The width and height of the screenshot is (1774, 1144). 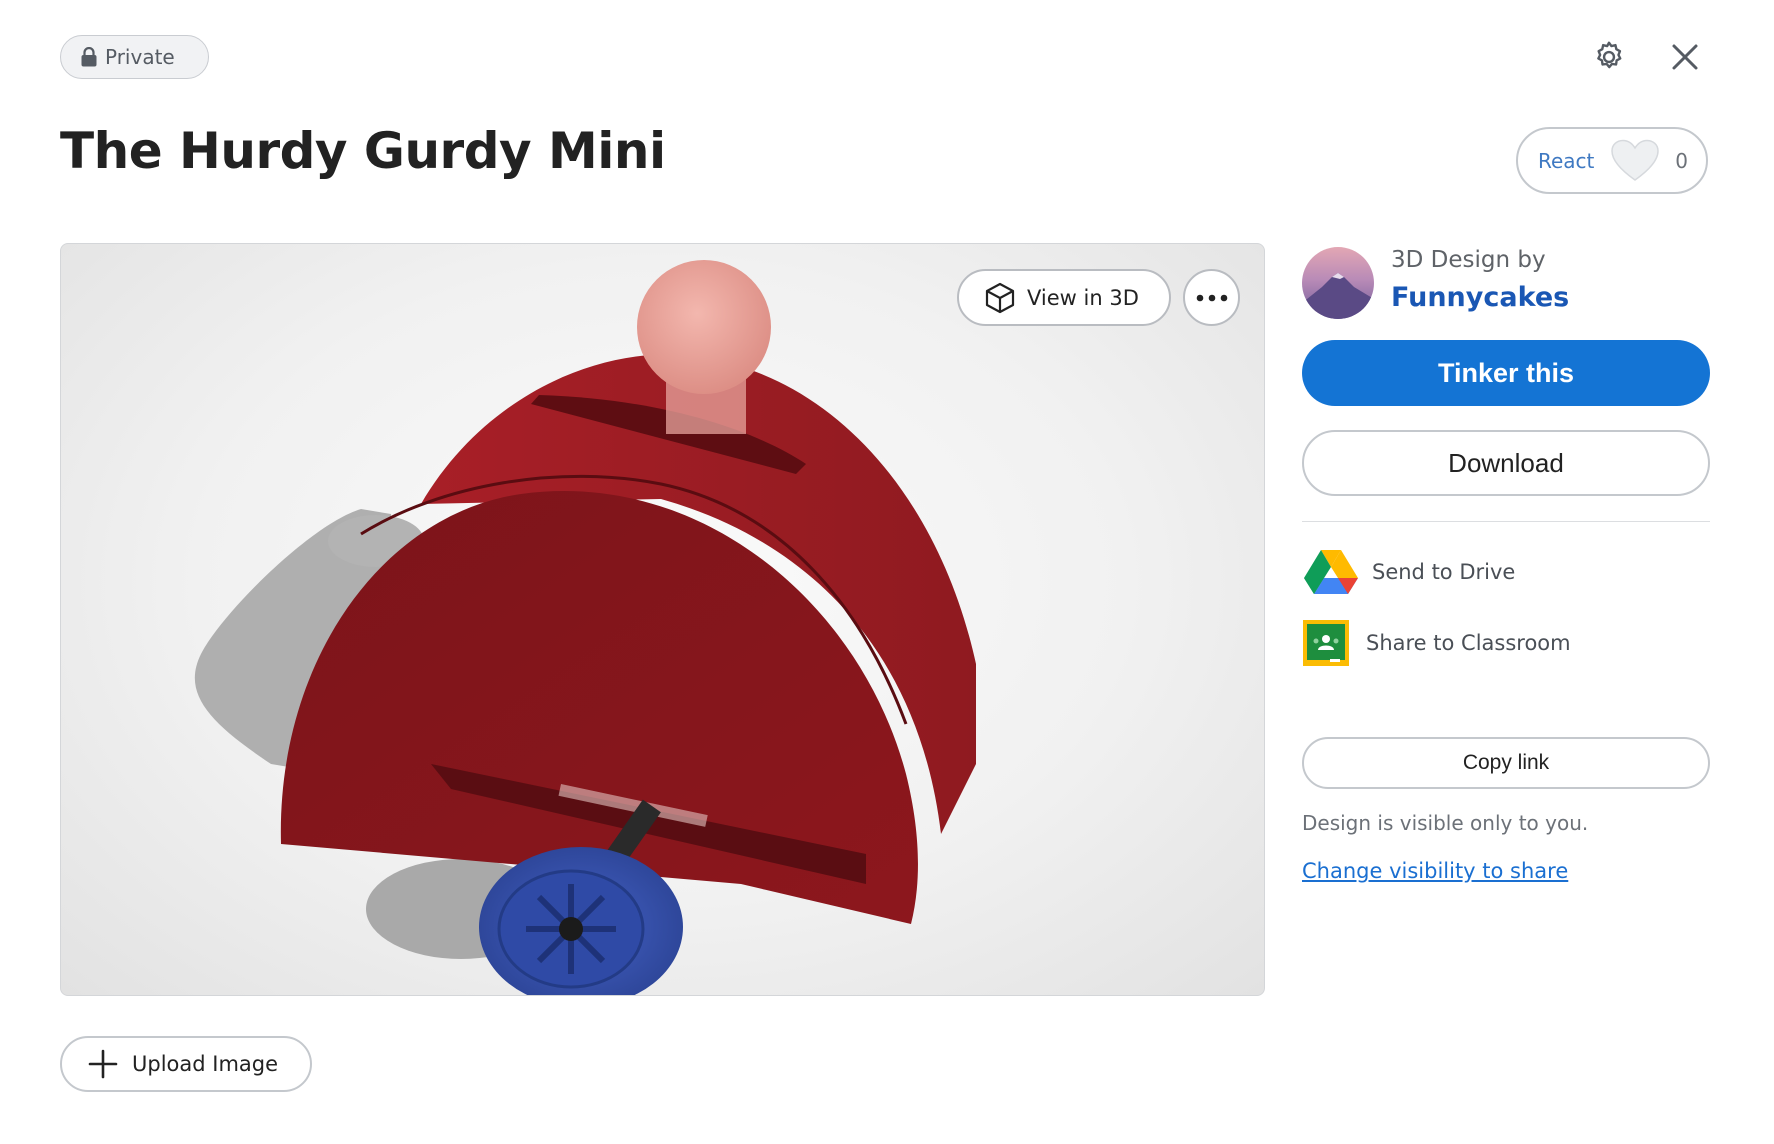 What do you see at coordinates (1211, 297) in the screenshot?
I see `more-horizontal-icon` at bounding box center [1211, 297].